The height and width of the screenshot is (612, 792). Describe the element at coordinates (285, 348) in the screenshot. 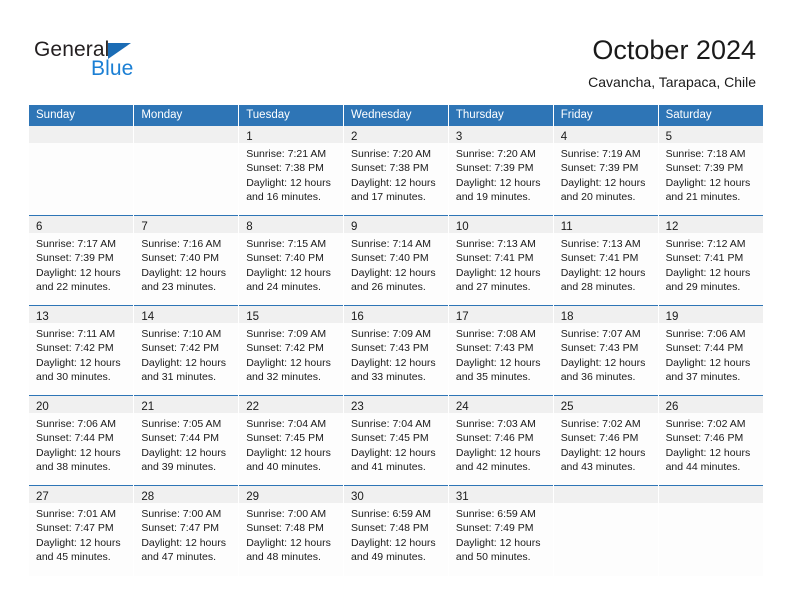

I see `sunset-text: Sunset: 7:42 PM` at that location.